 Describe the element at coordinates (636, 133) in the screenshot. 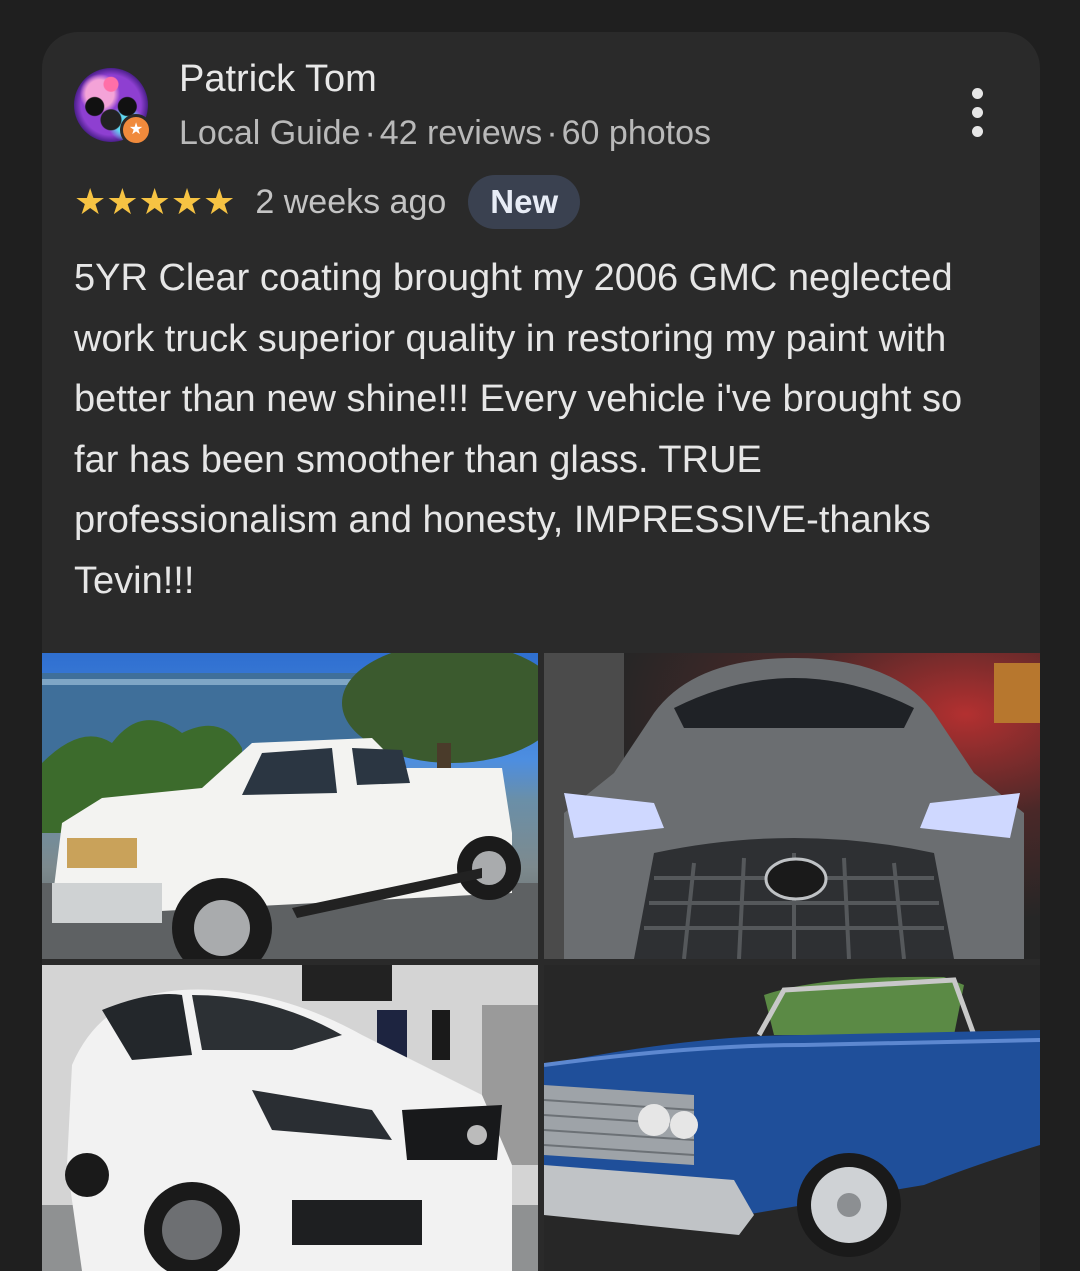

I see `photos-count: 60 photos` at that location.